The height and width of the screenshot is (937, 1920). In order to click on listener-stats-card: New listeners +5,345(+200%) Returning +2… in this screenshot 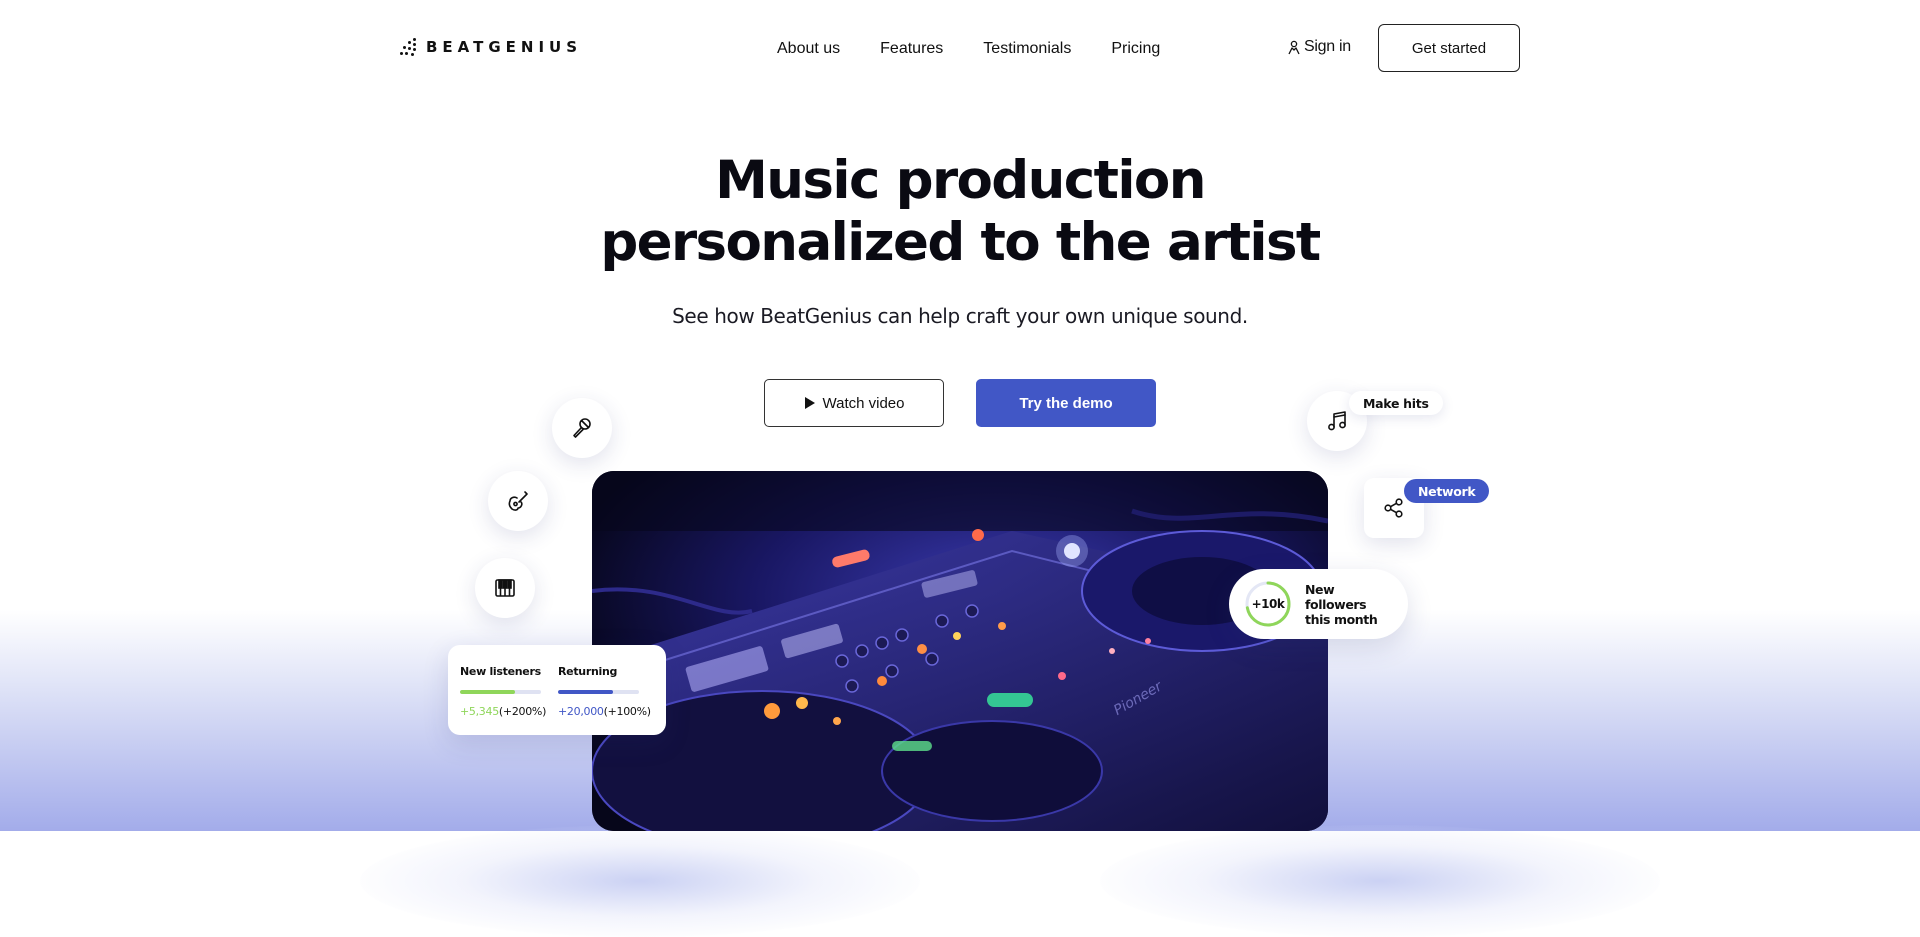, I will do `click(557, 690)`.